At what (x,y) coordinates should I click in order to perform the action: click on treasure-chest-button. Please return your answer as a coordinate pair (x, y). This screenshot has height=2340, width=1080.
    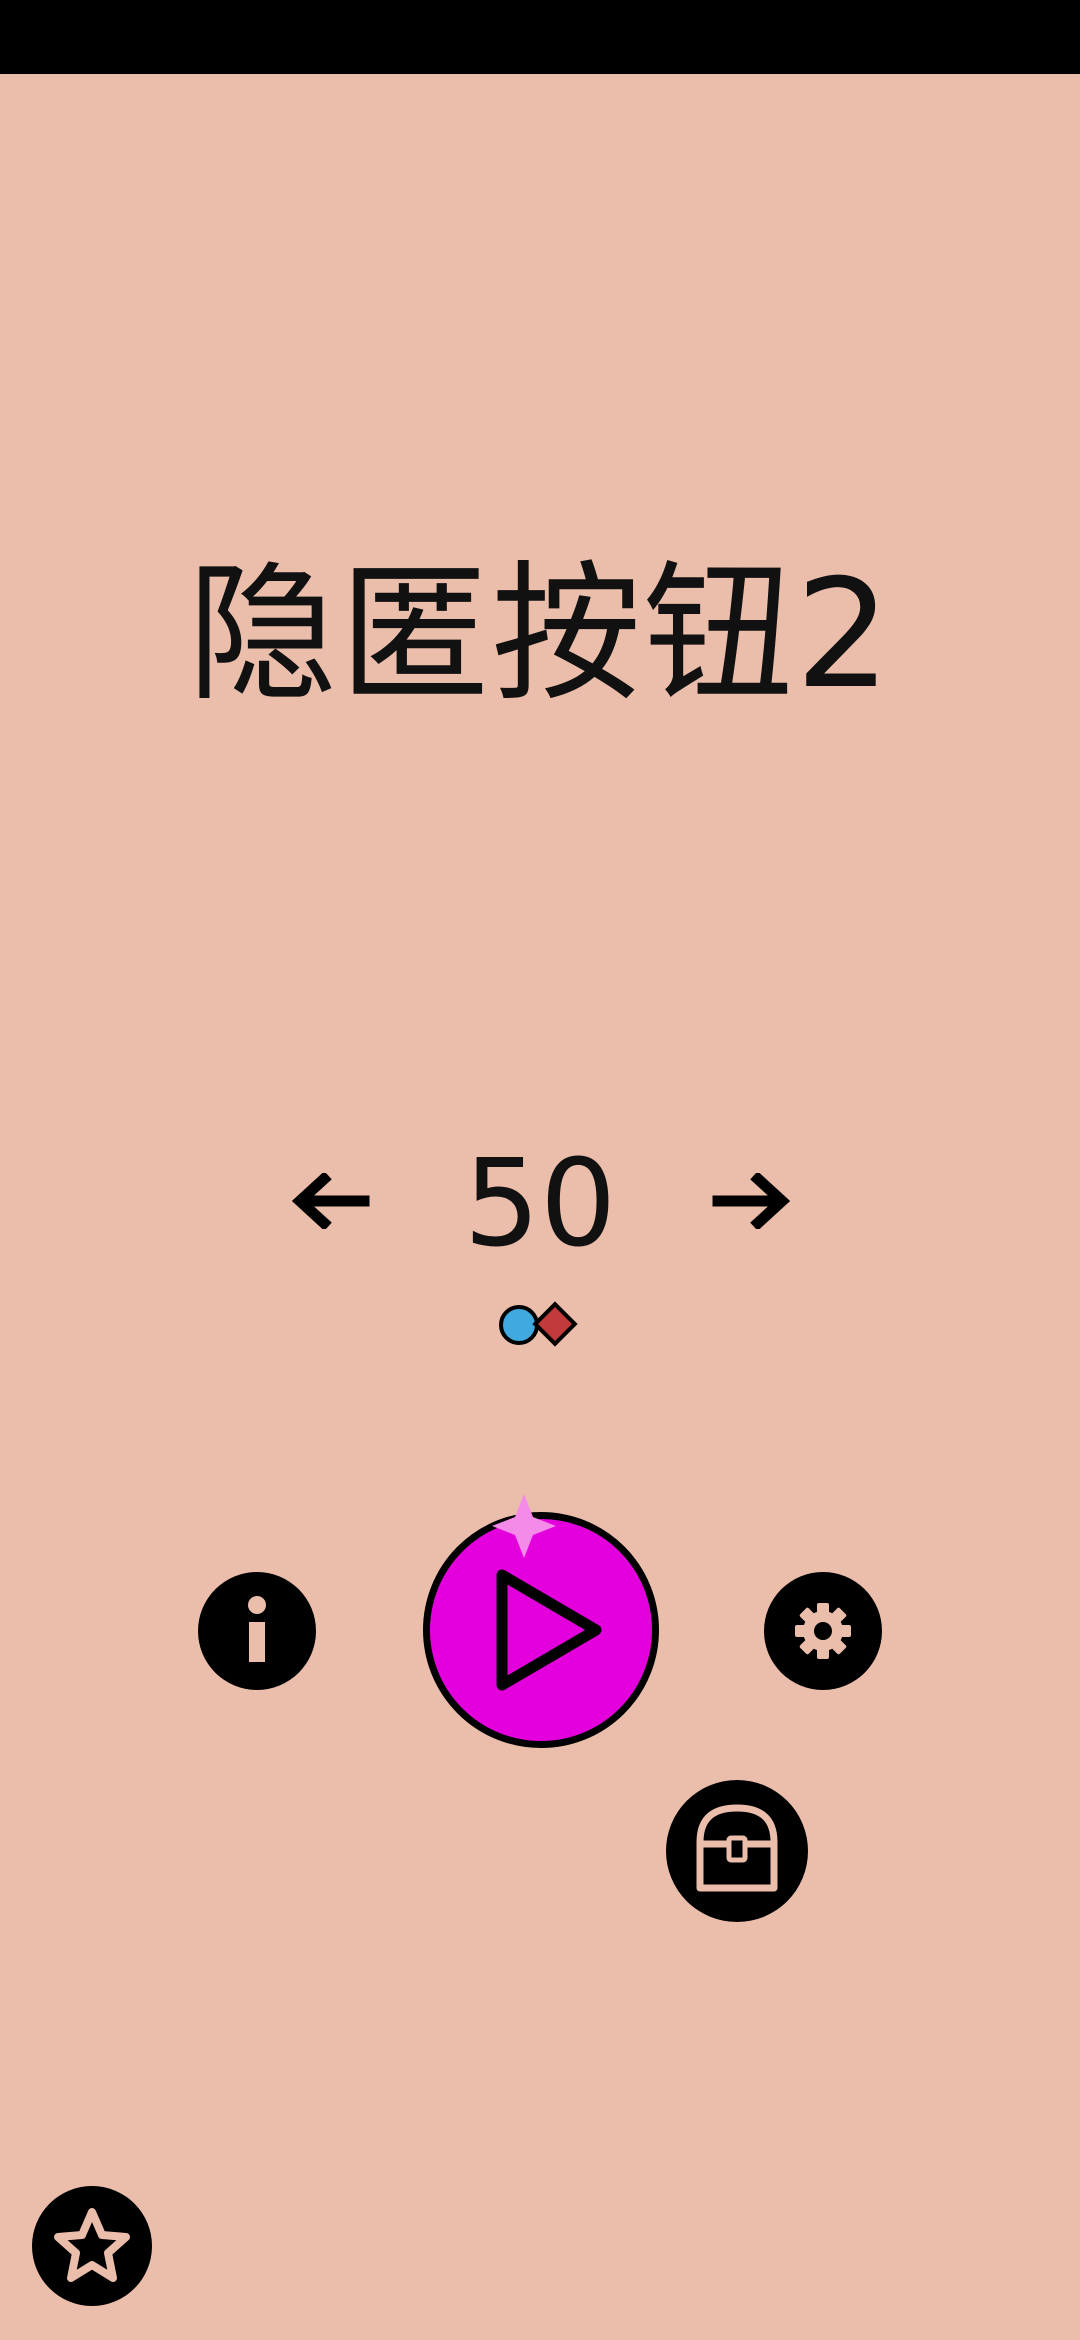
    Looking at the image, I should click on (737, 1851).